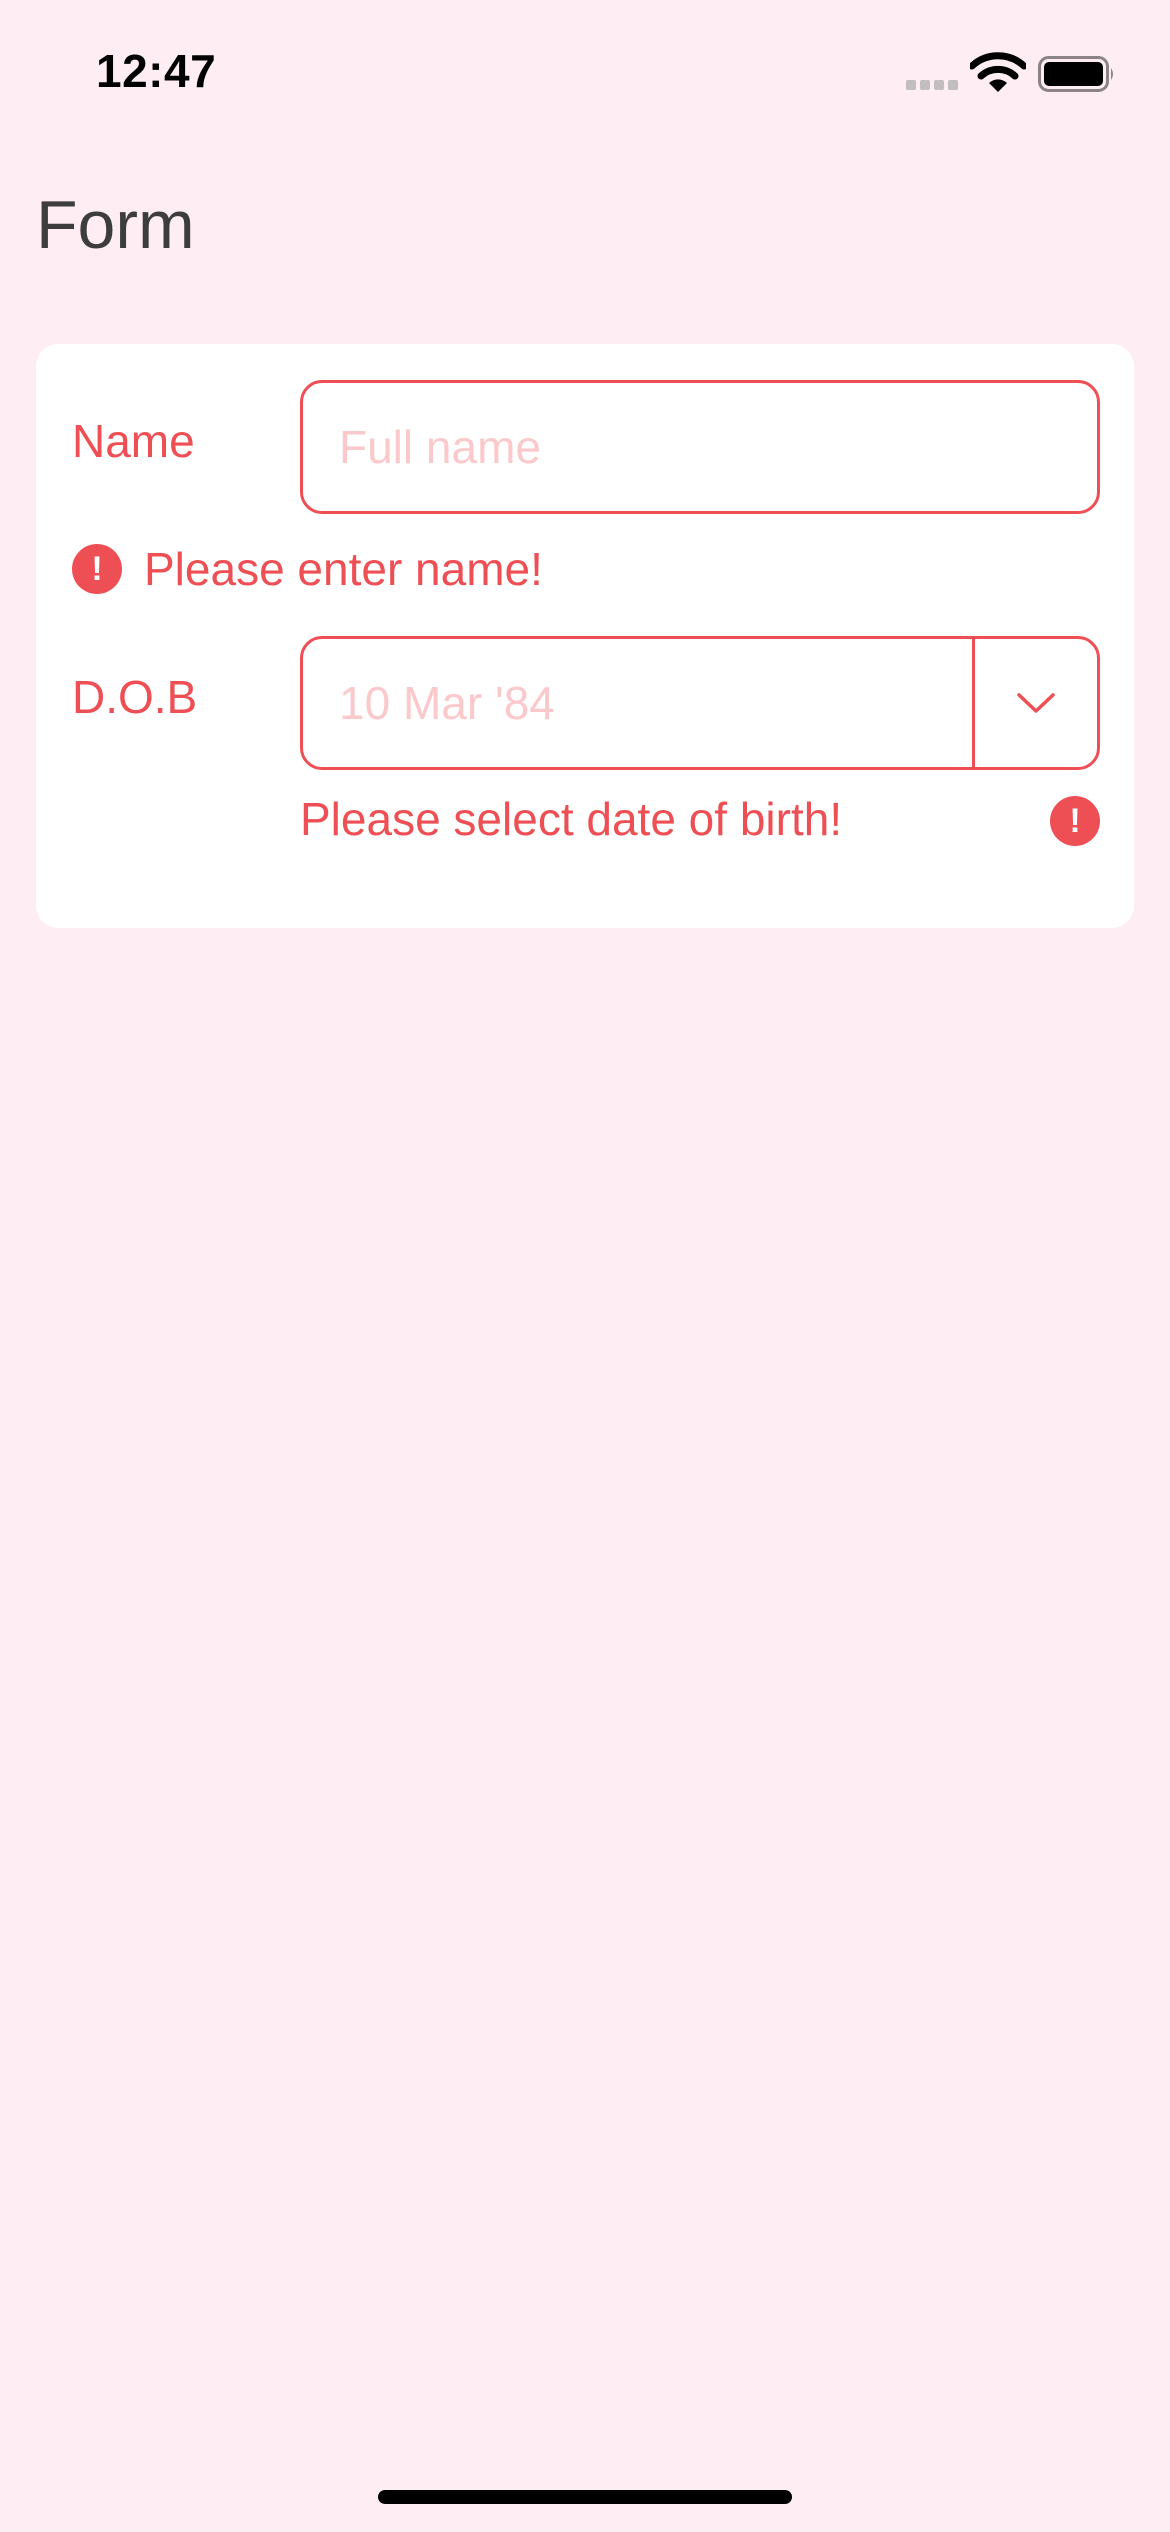 Image resolution: width=1170 pixels, height=2532 pixels. I want to click on name-label: Name, so click(133, 441).